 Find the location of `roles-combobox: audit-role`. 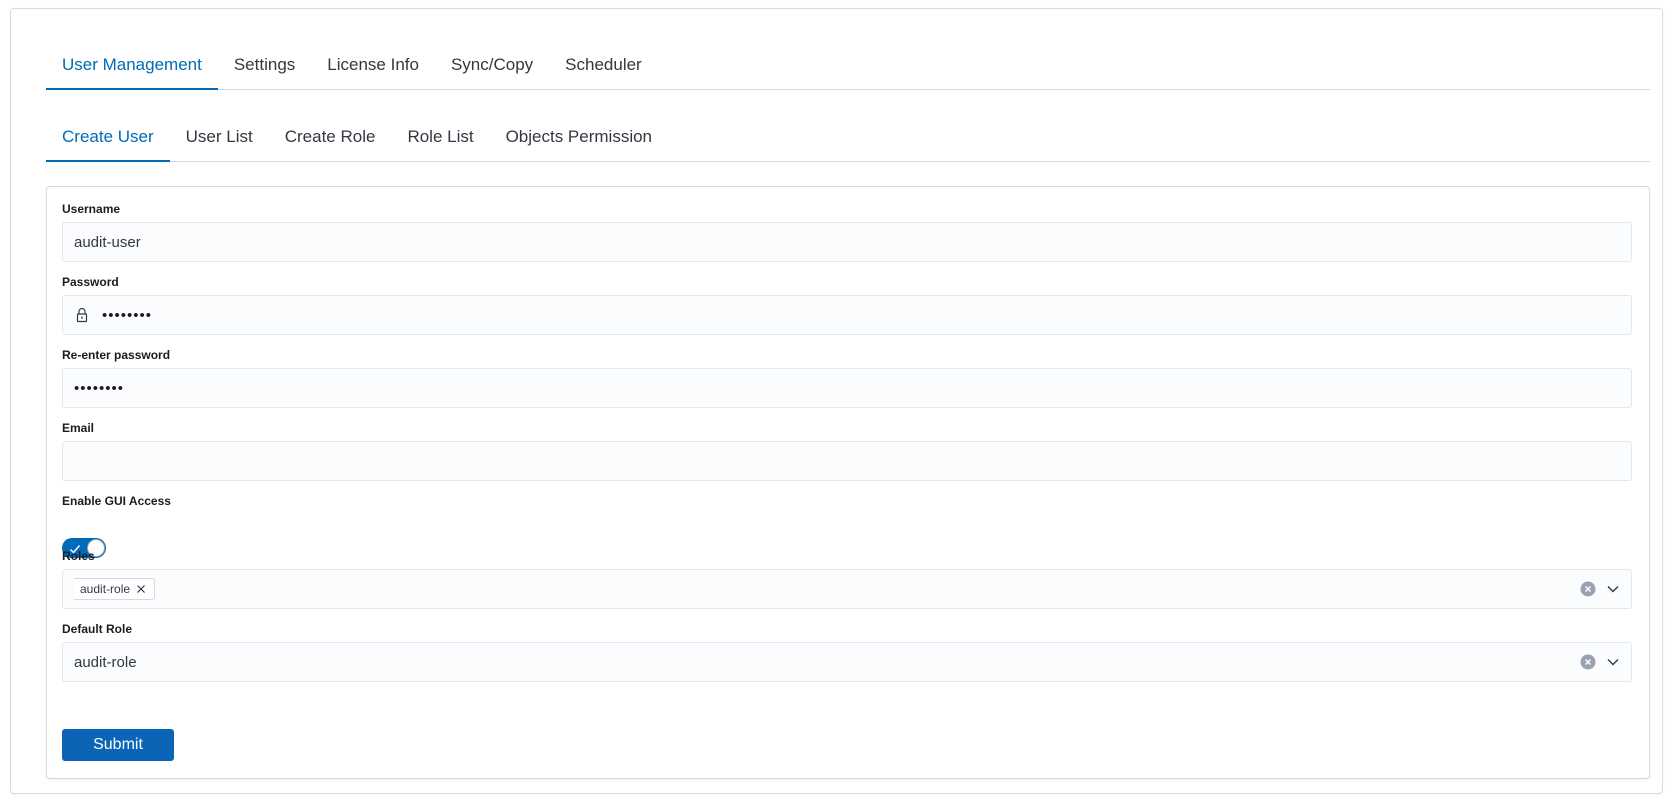

roles-combobox: audit-role is located at coordinates (847, 589).